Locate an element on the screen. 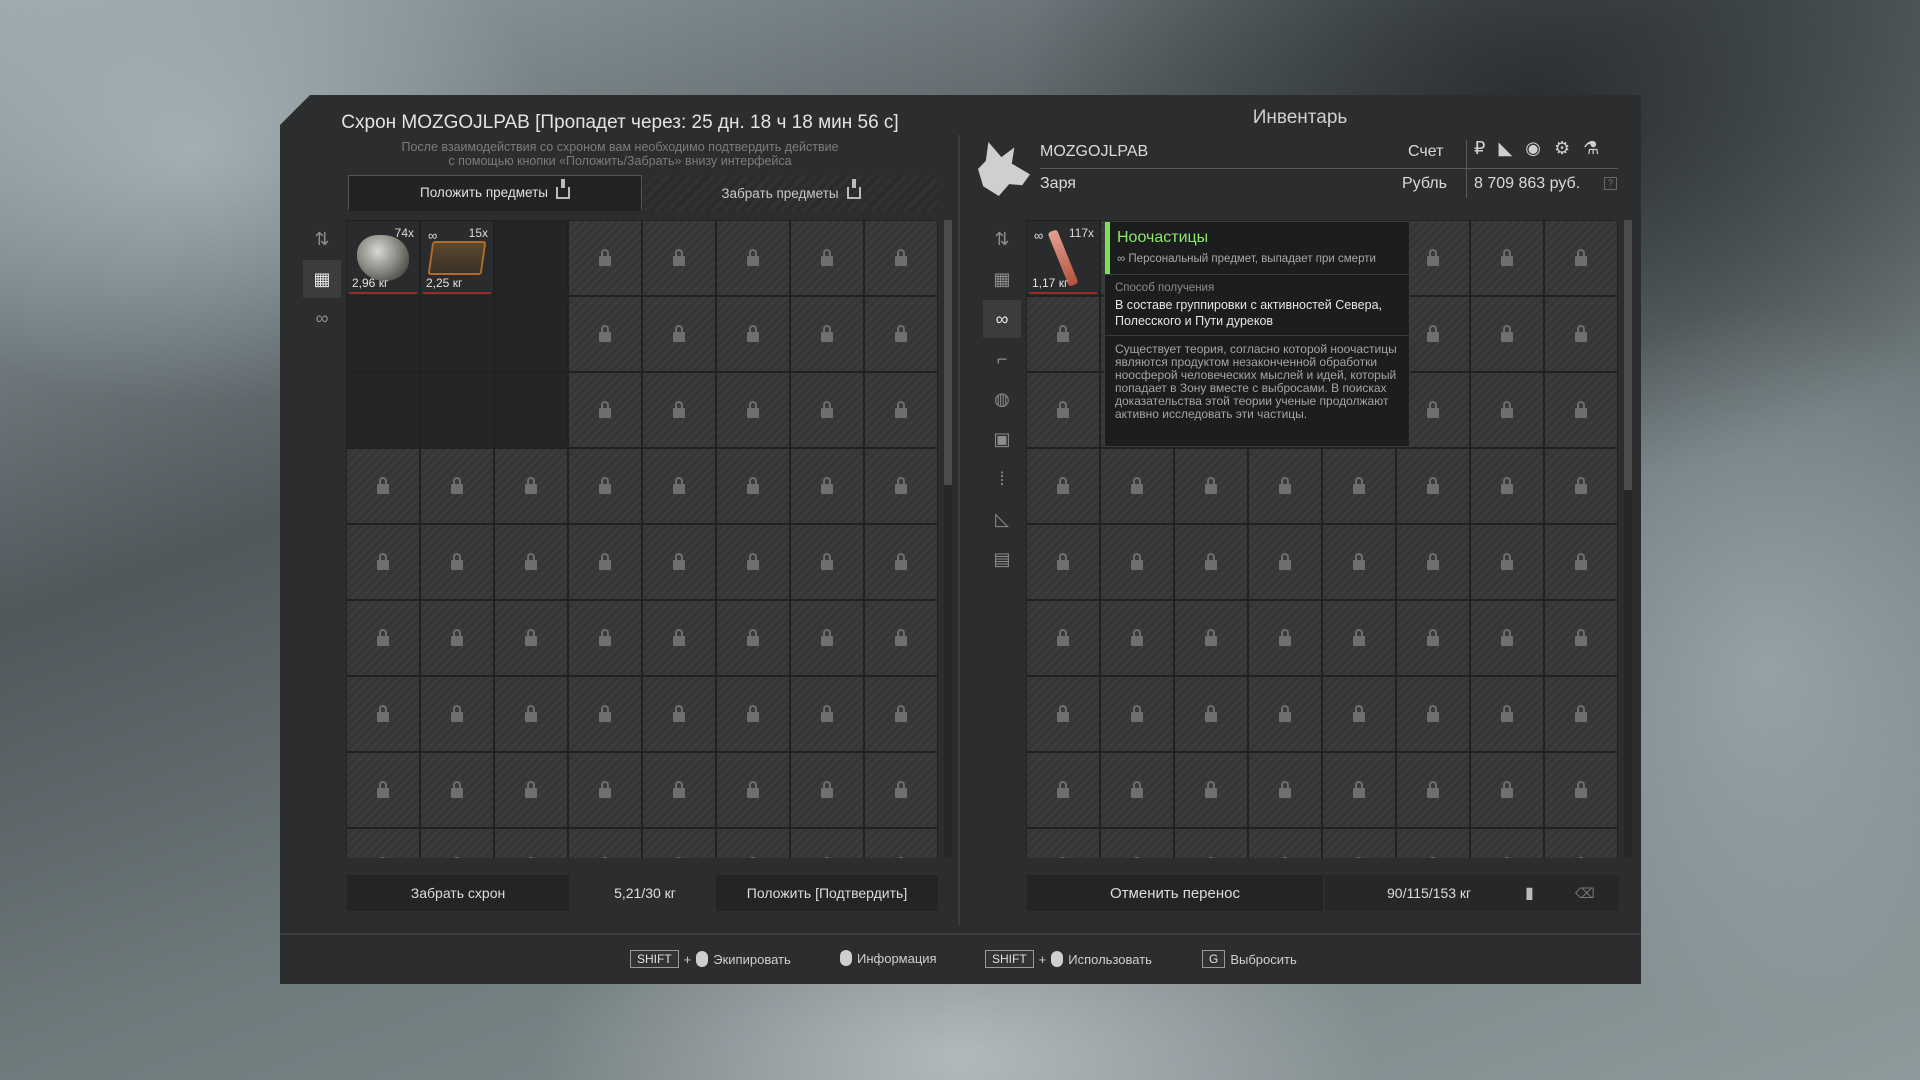 The width and height of the screenshot is (1920, 1080). help-icon: ? is located at coordinates (1610, 183).